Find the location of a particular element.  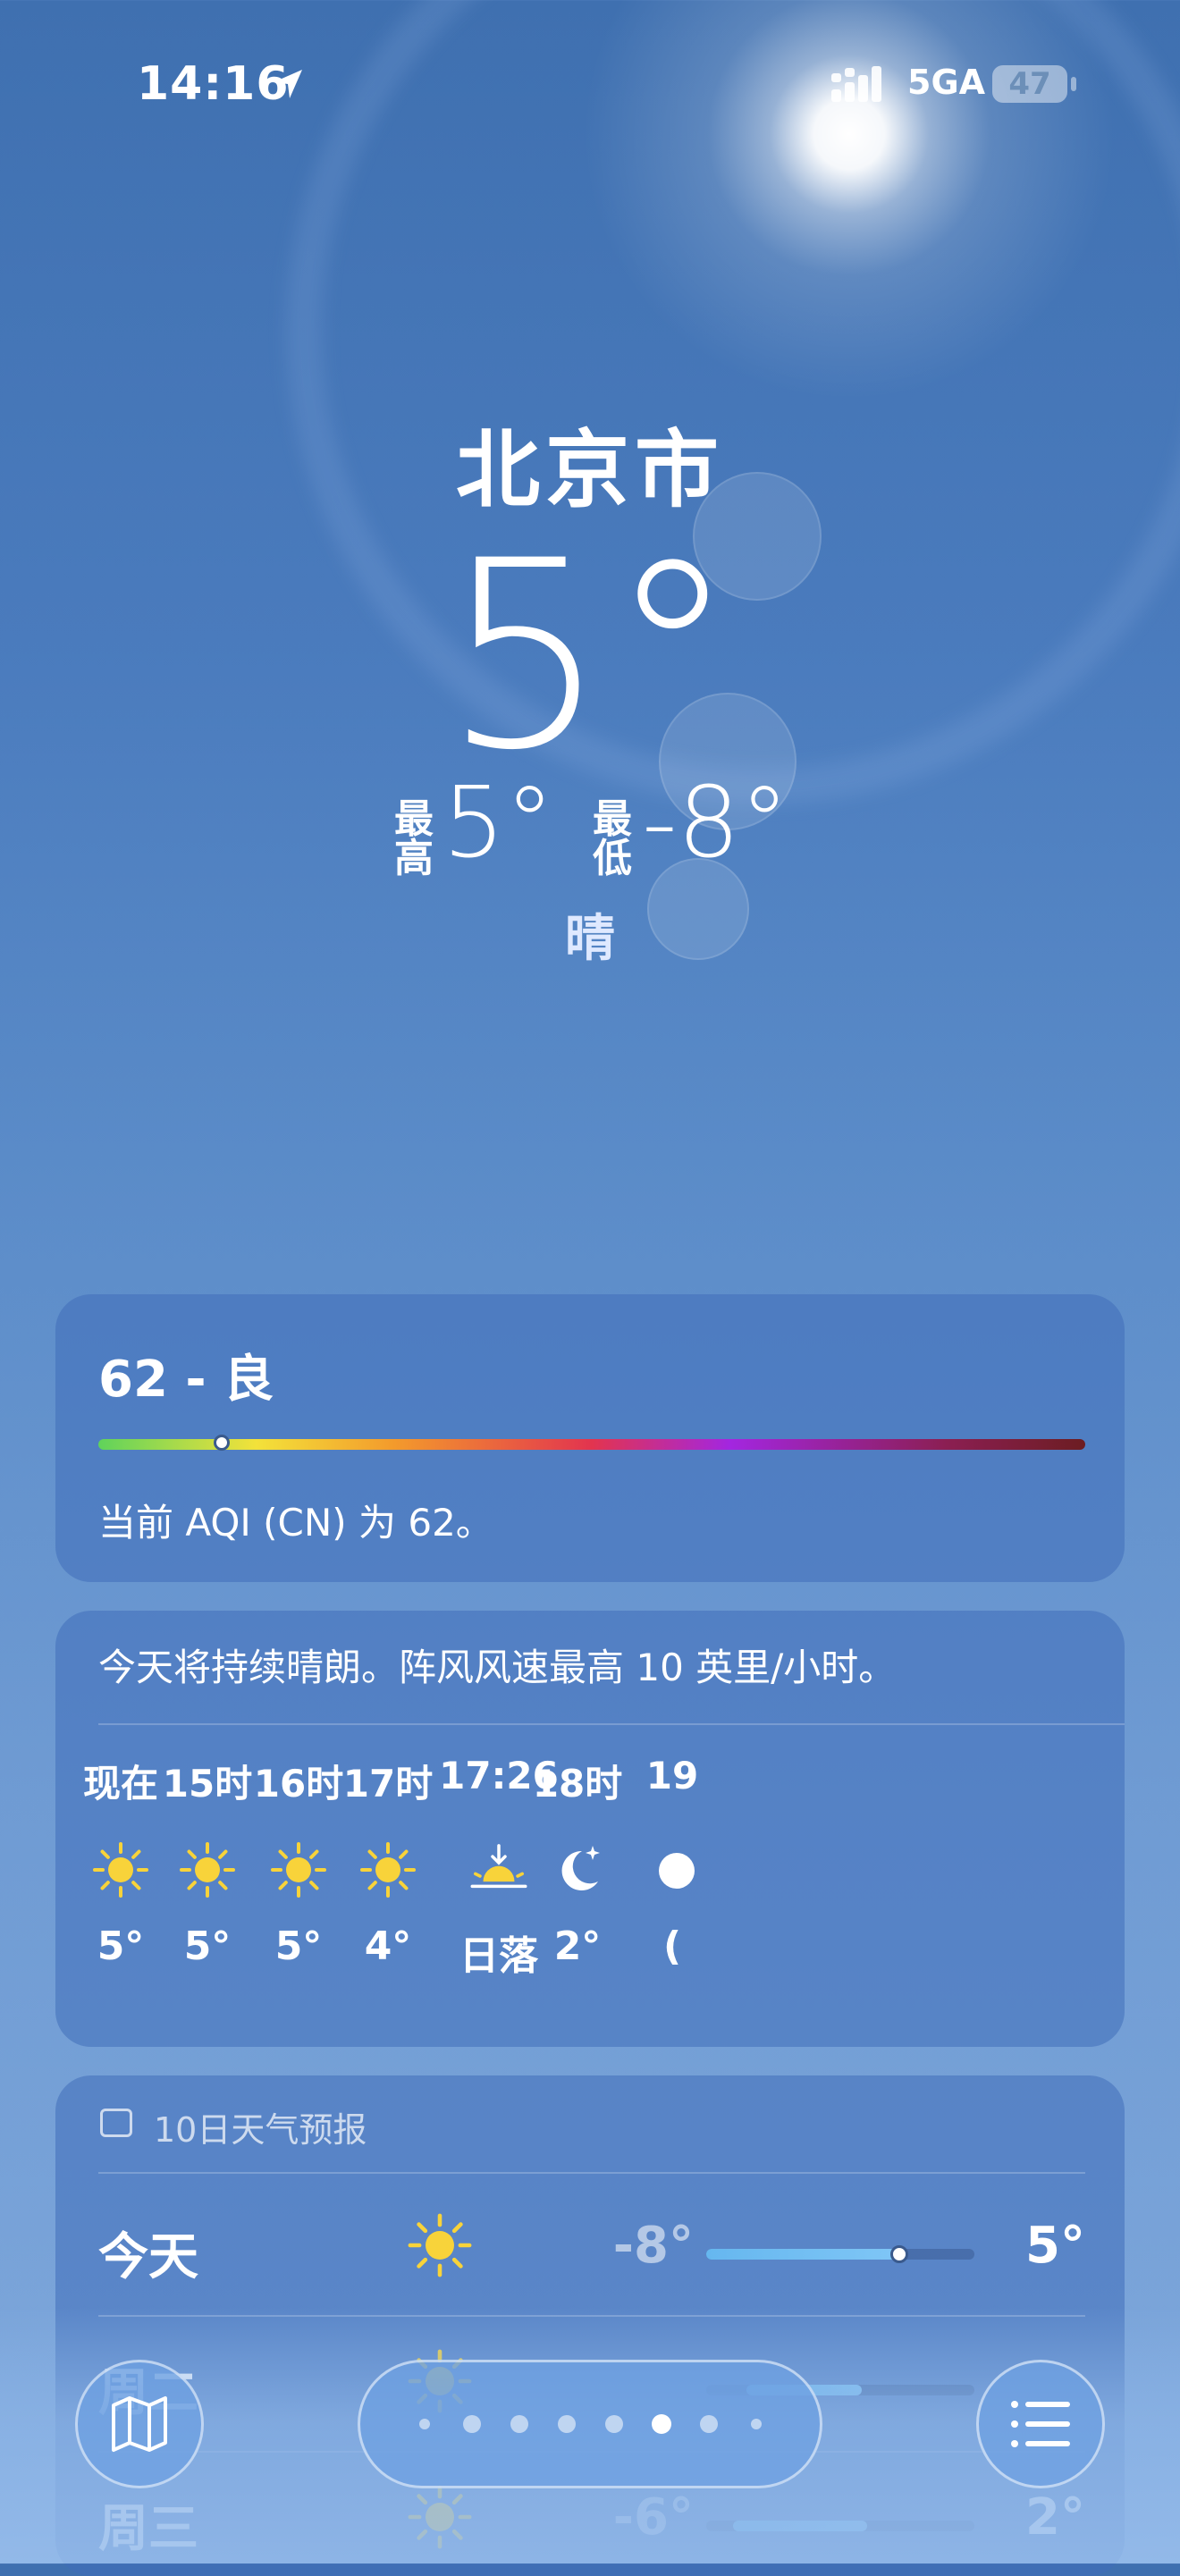

map-button is located at coordinates (139, 2424).